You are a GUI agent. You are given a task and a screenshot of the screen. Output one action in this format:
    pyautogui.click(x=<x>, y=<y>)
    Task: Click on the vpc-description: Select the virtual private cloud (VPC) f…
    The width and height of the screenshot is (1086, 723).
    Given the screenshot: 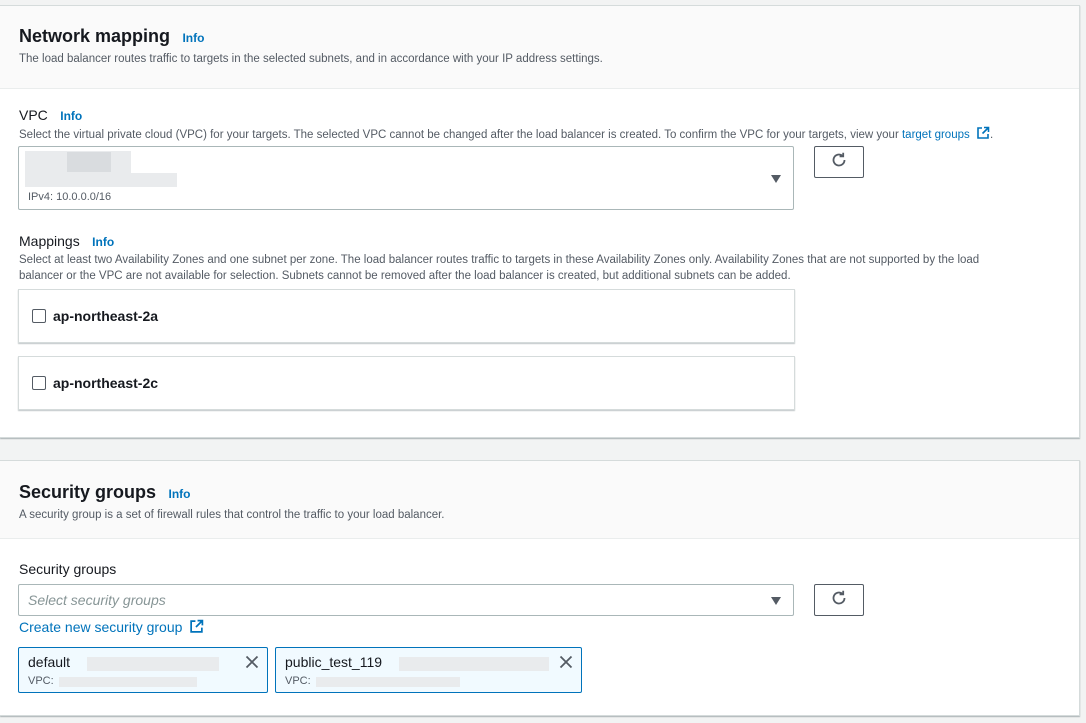 What is the action you would take?
    pyautogui.click(x=506, y=135)
    